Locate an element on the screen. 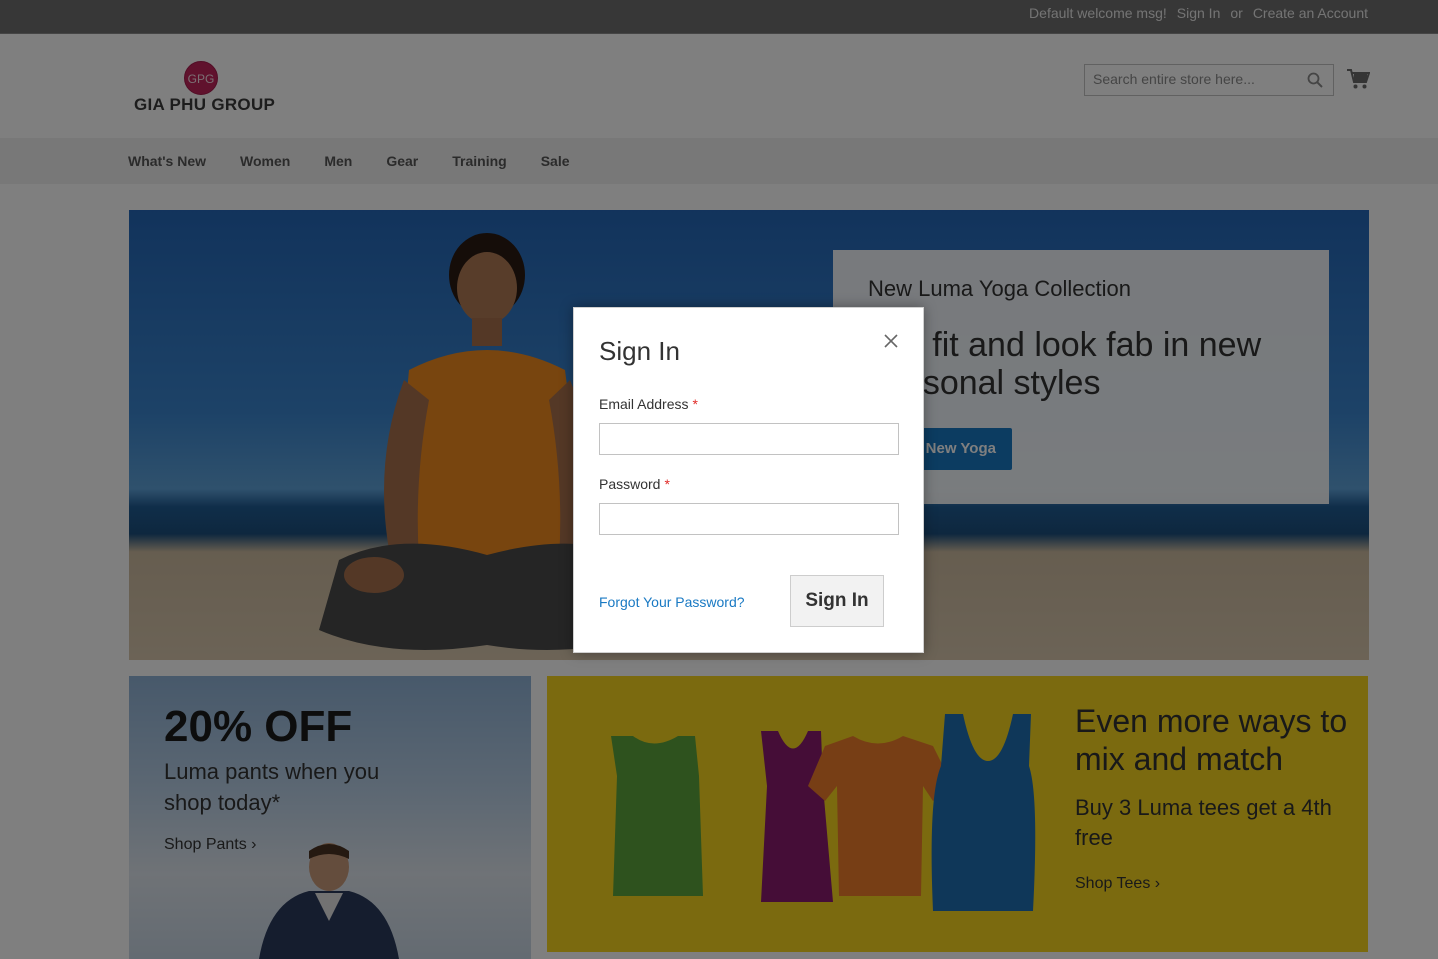 This screenshot has width=1438, height=959. forgot-password-link: Forgot Your Password? is located at coordinates (672, 602).